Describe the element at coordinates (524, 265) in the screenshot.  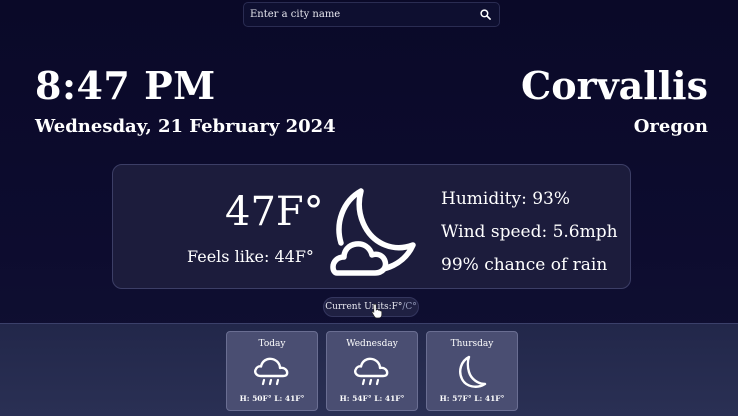
I see `rain-chance: 99% chance of rain` at that location.